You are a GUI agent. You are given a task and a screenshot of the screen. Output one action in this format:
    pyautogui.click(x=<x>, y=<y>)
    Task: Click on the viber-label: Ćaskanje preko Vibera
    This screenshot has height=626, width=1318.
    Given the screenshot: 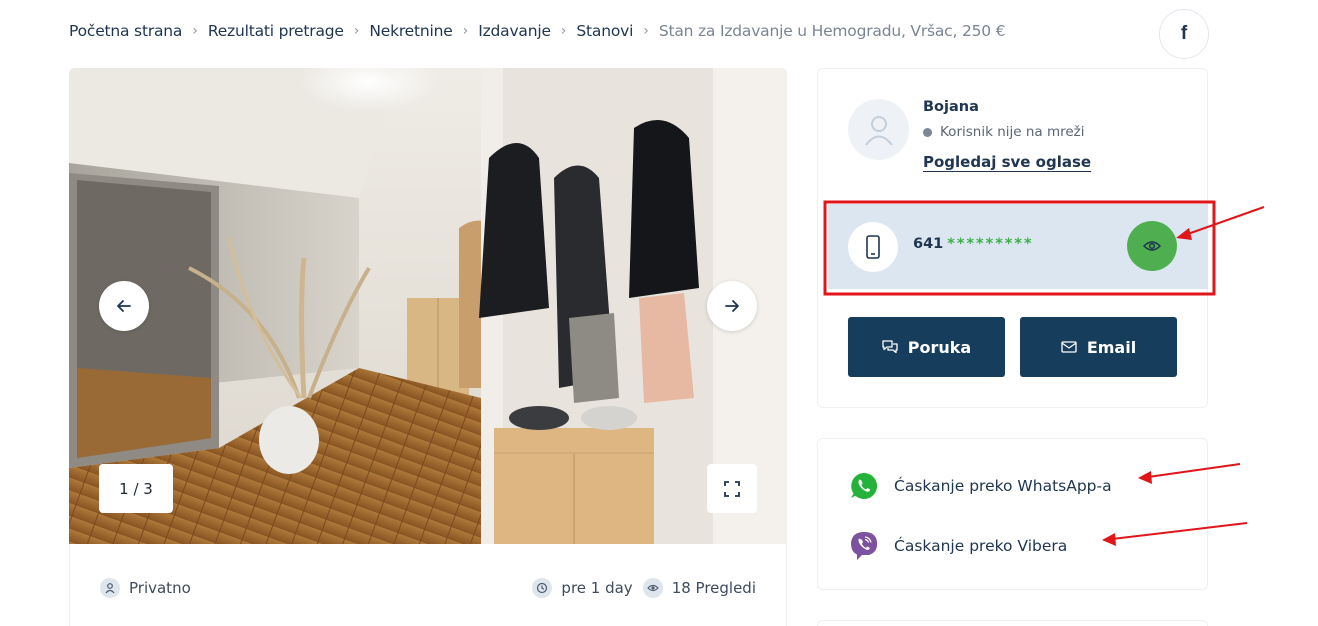 What is the action you would take?
    pyautogui.click(x=981, y=546)
    